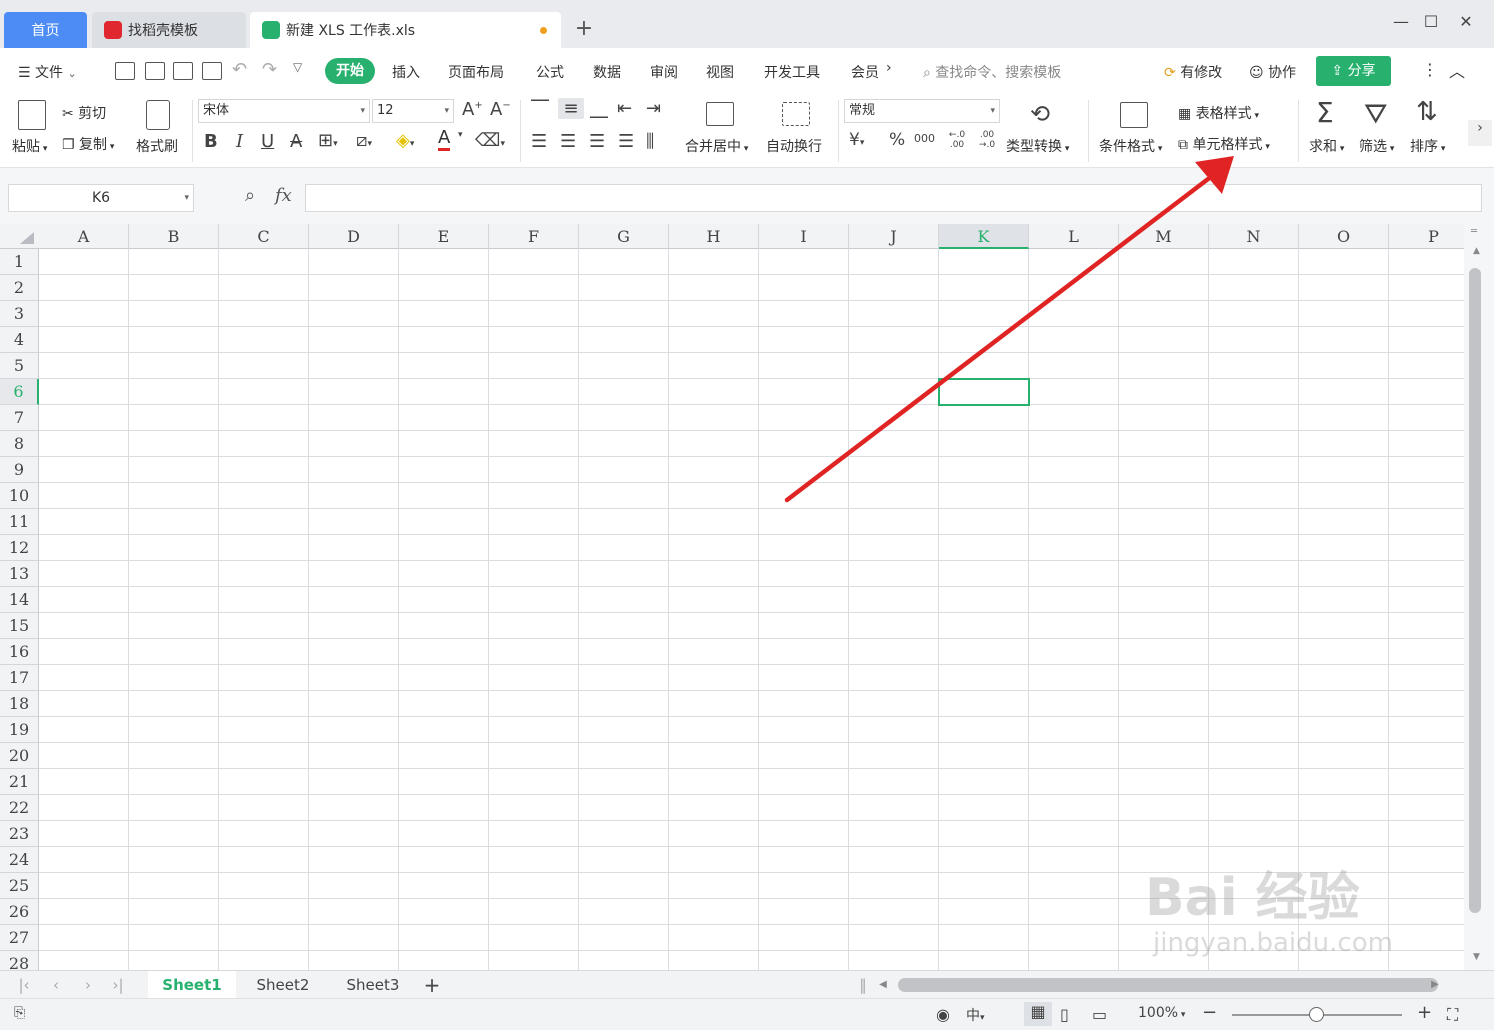  What do you see at coordinates (19, 1013) in the screenshot?
I see `macro-record-icon: ⎘` at bounding box center [19, 1013].